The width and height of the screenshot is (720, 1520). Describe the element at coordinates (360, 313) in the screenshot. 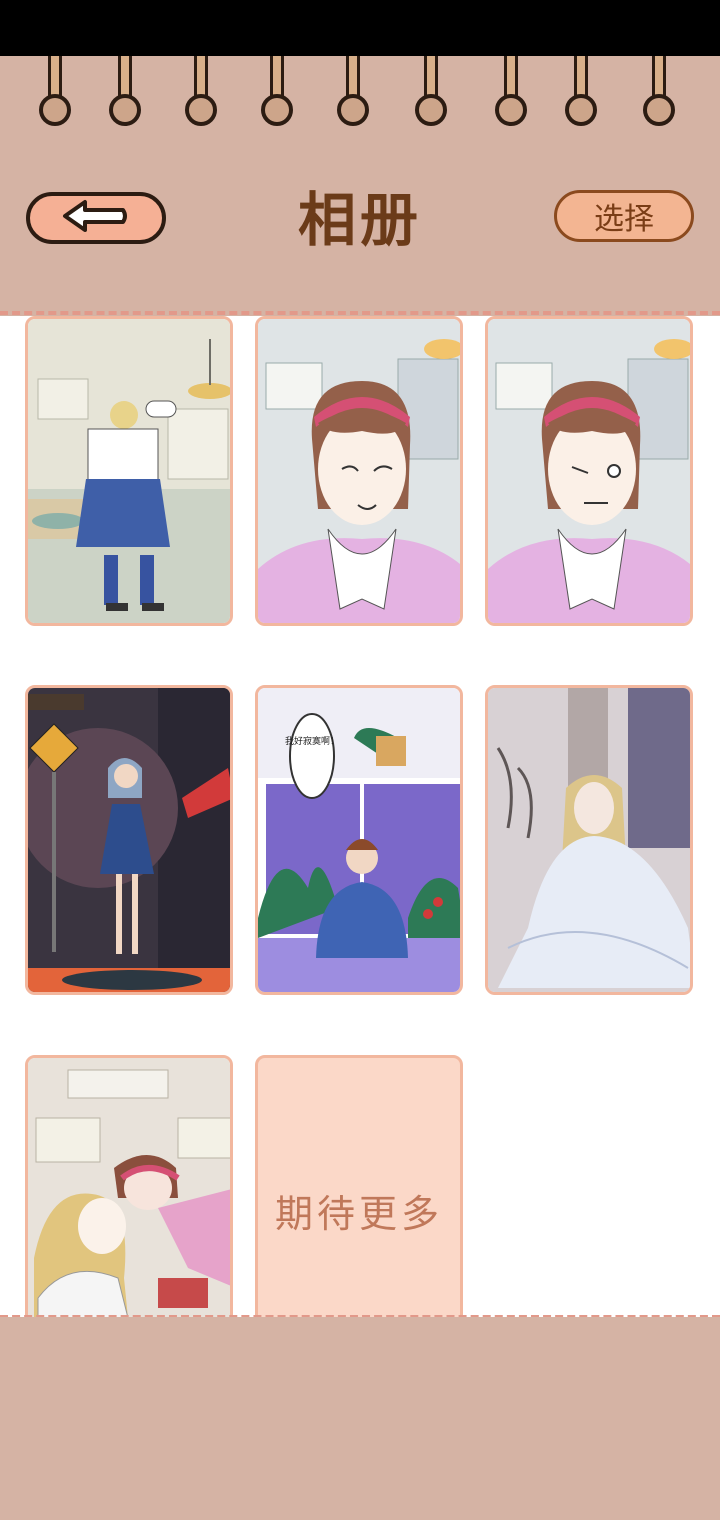

I see `header-divider` at that location.